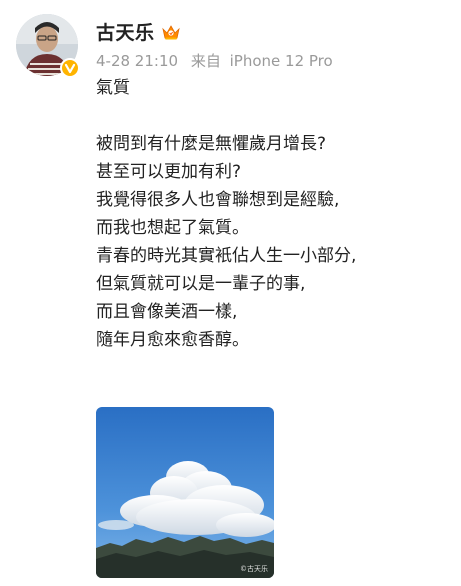  I want to click on post-source-prefix: 来自, so click(205, 61).